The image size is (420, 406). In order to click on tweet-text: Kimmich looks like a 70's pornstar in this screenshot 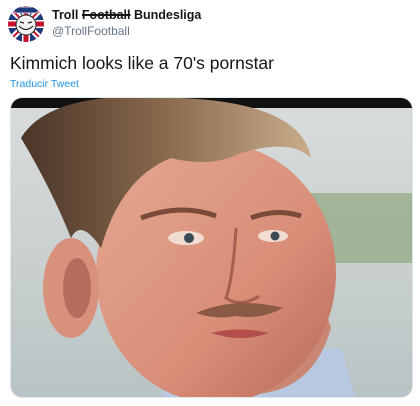, I will do `click(142, 63)`.